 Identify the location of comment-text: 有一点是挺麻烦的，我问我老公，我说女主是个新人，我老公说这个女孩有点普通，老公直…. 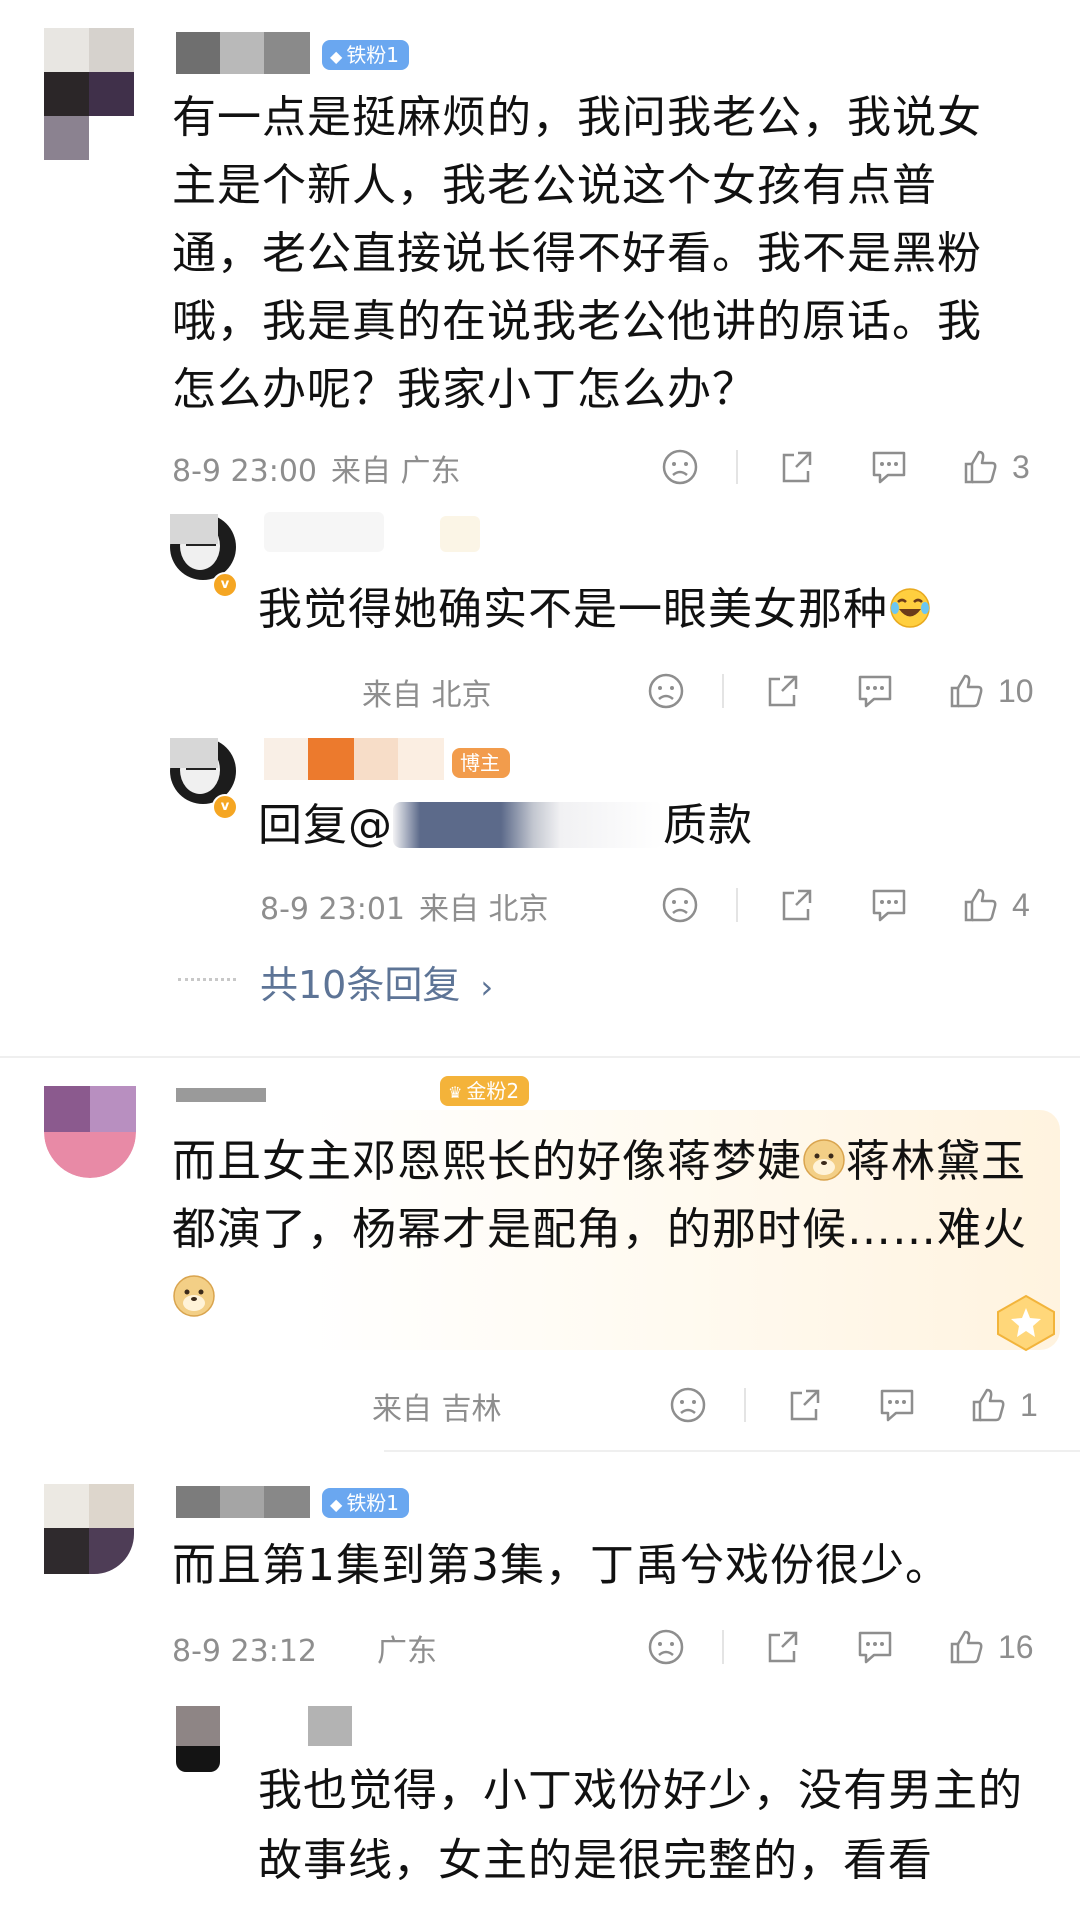
(577, 253).